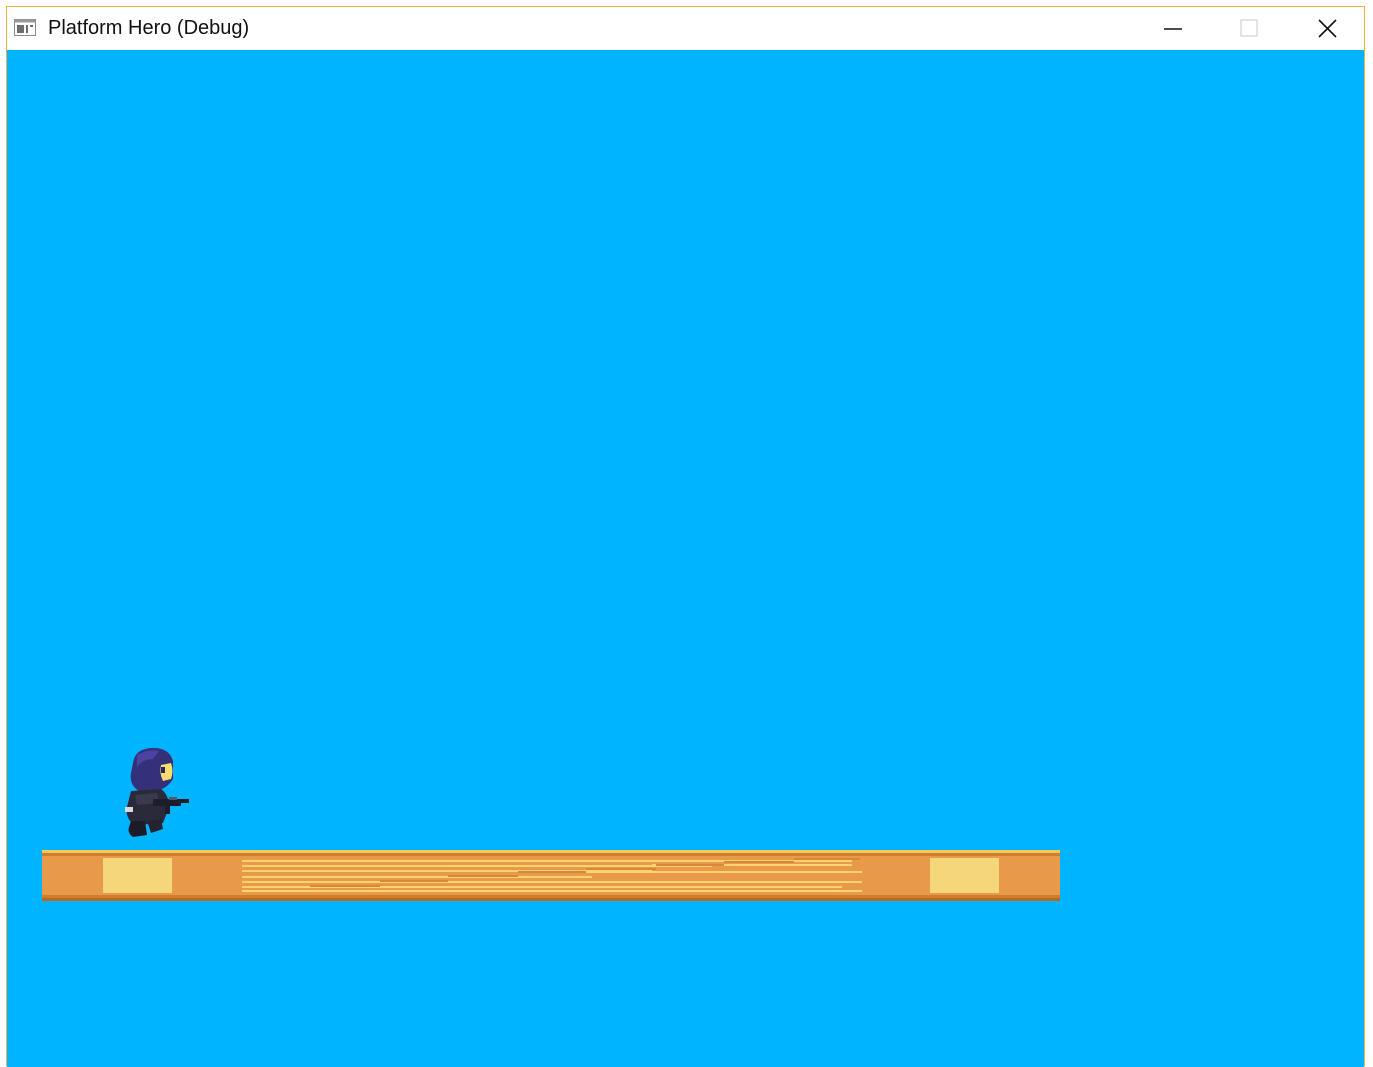  I want to click on minimize-icon, so click(1173, 29).